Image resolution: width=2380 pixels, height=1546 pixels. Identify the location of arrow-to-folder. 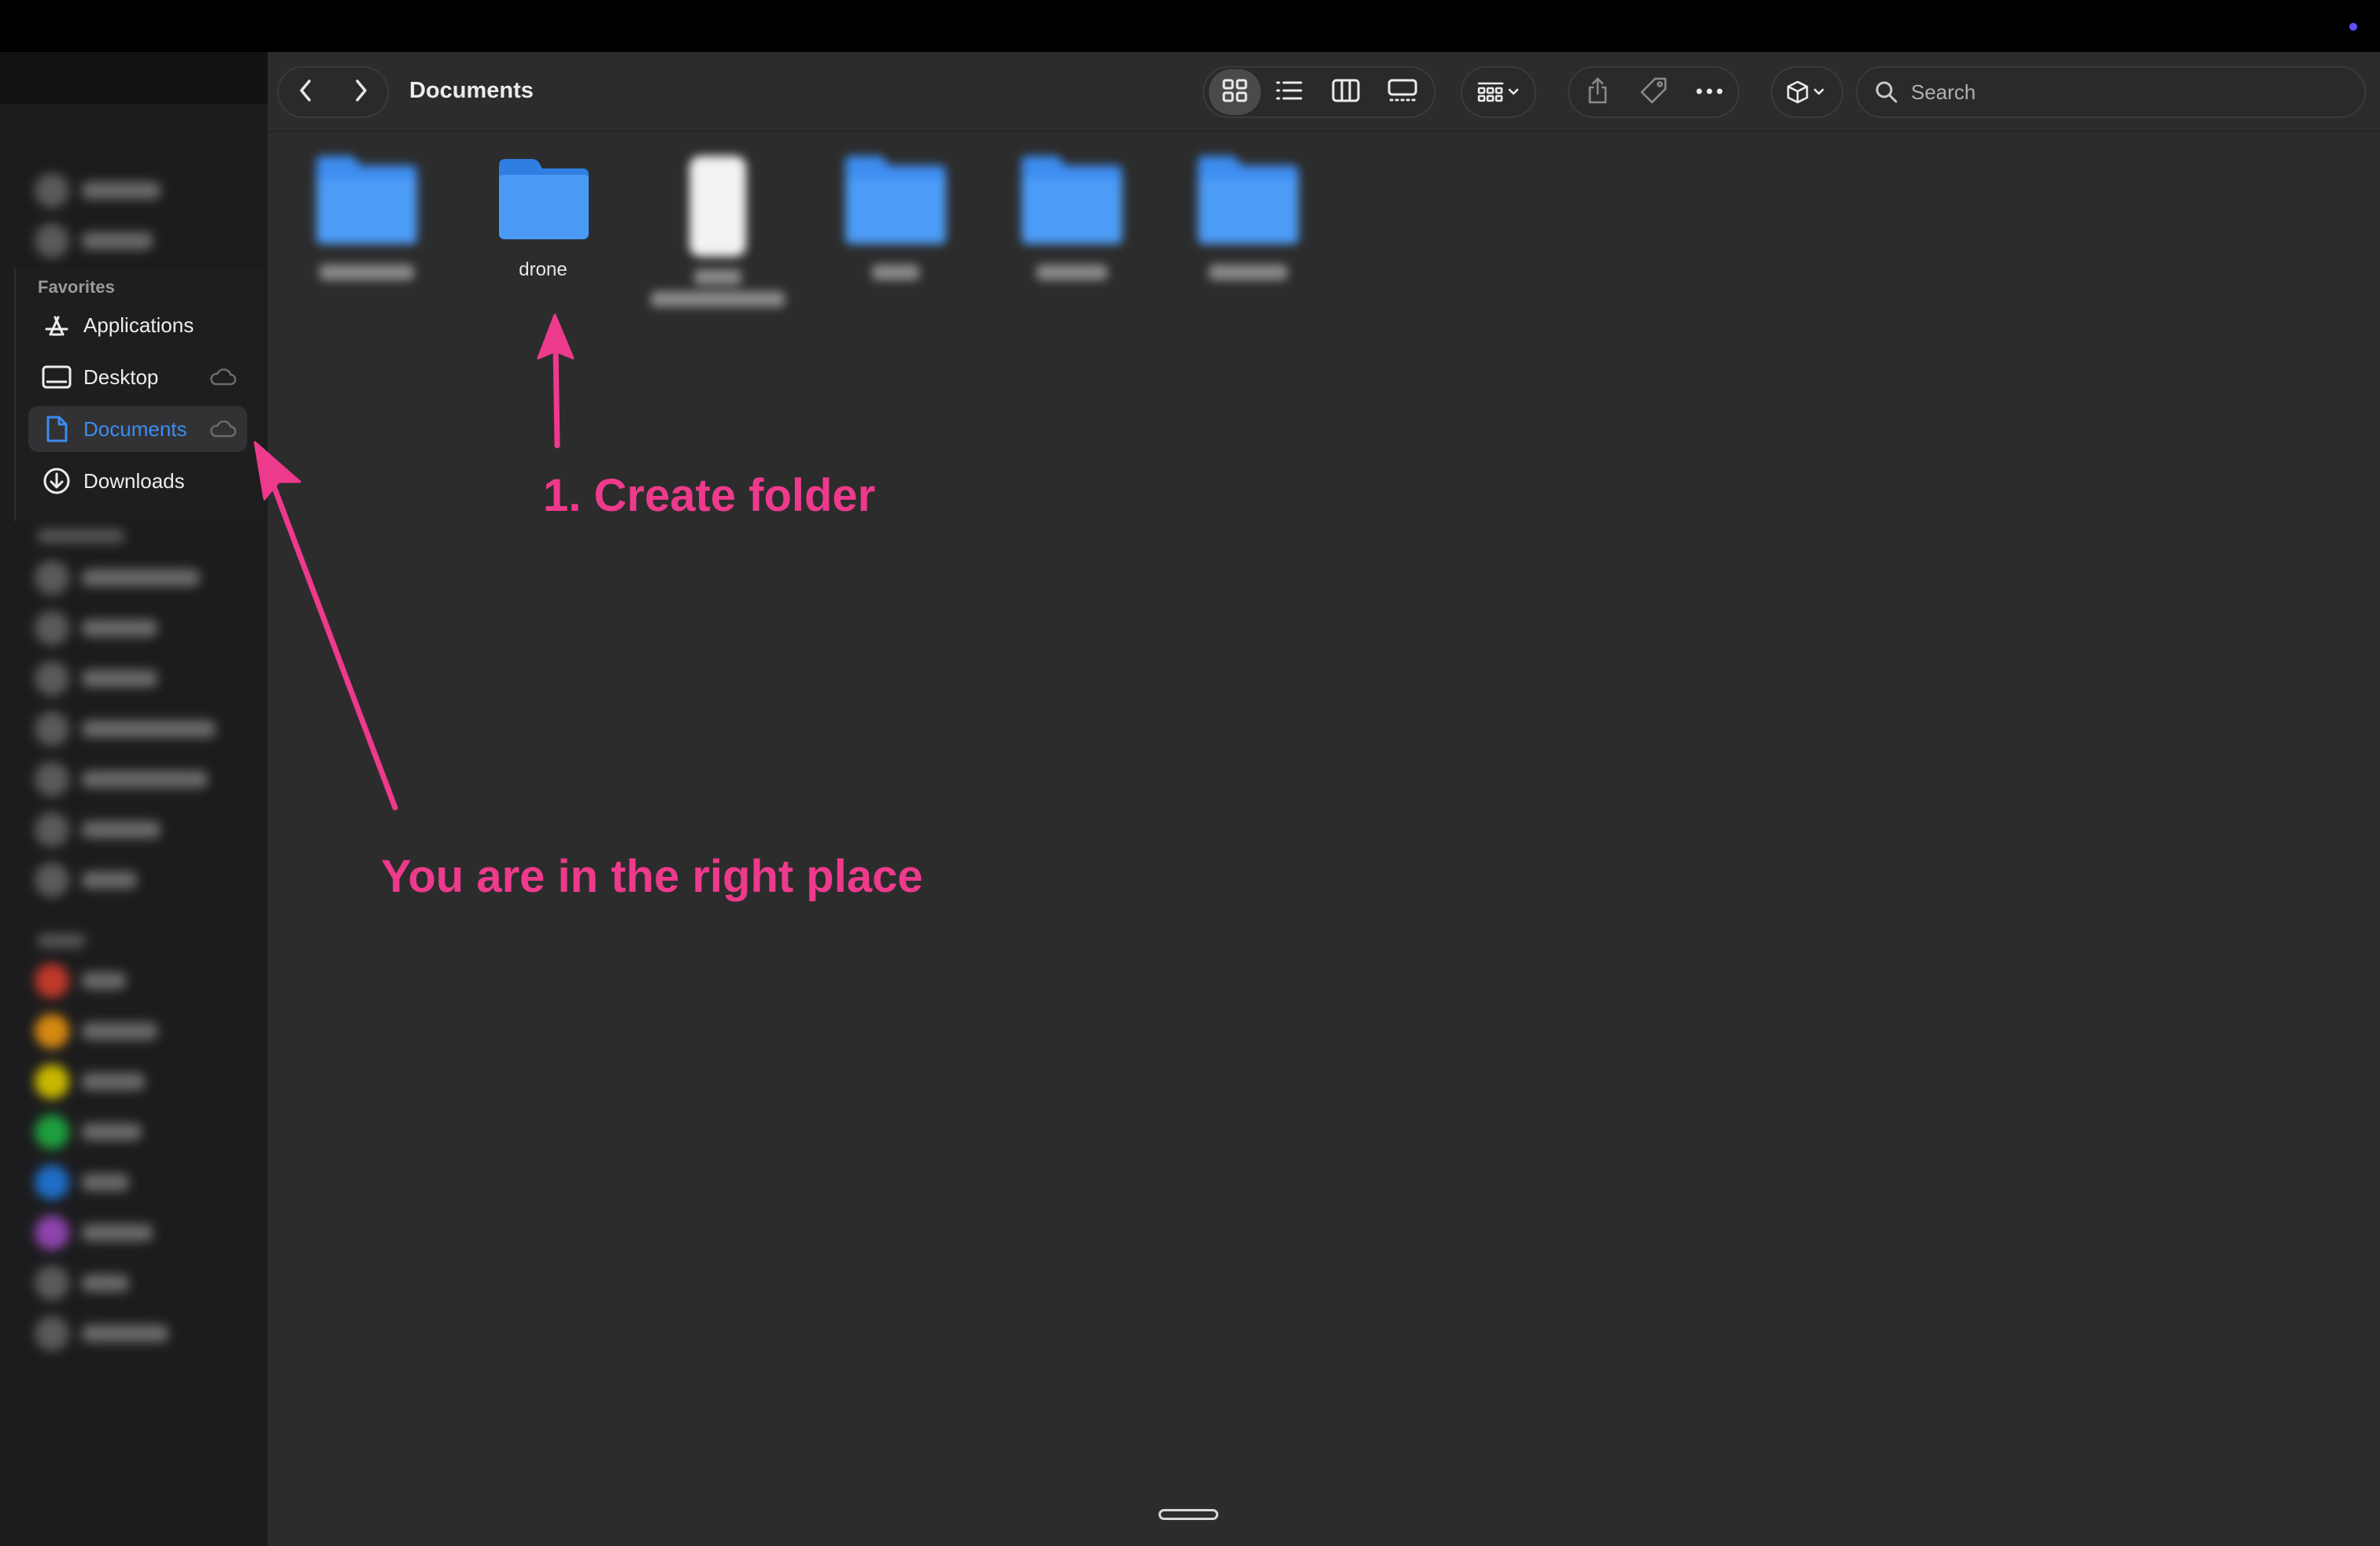
(556, 381).